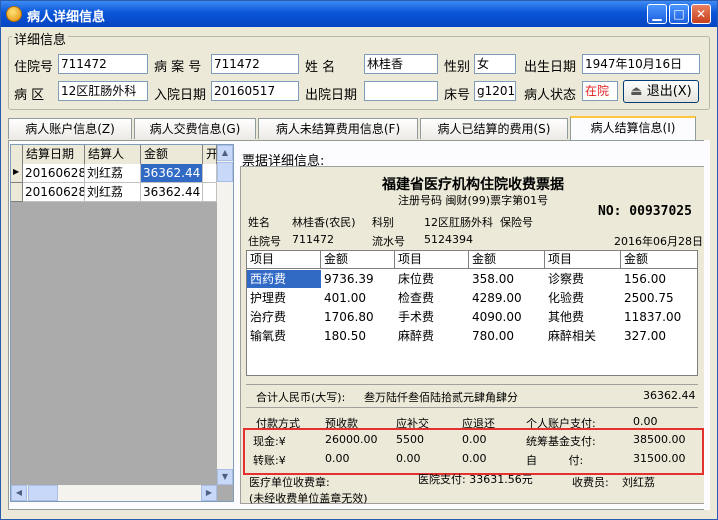 The image size is (718, 520). I want to click on receipt-date: 2016年06月28日, so click(658, 241).